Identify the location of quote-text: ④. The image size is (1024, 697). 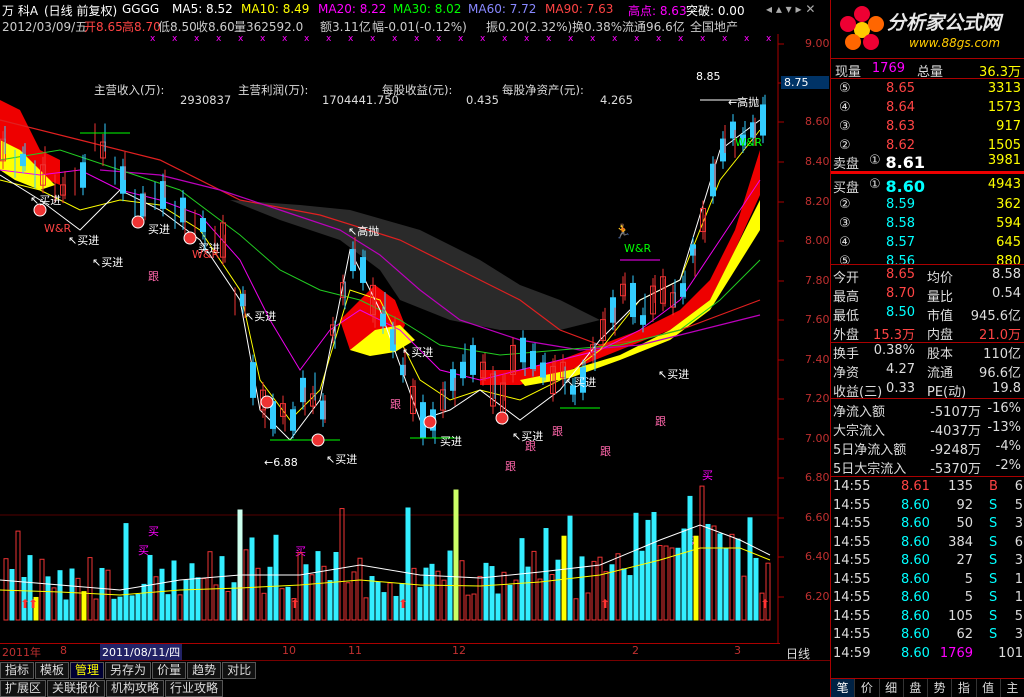
(845, 242).